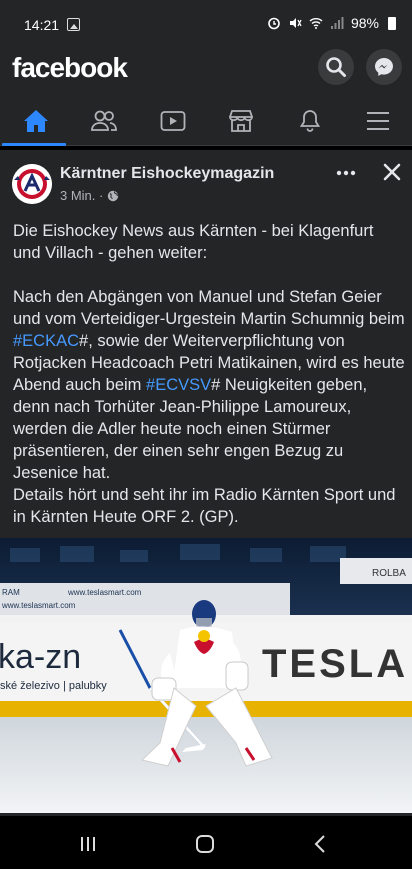  What do you see at coordinates (113, 195) in the screenshot?
I see `globe-icon` at bounding box center [113, 195].